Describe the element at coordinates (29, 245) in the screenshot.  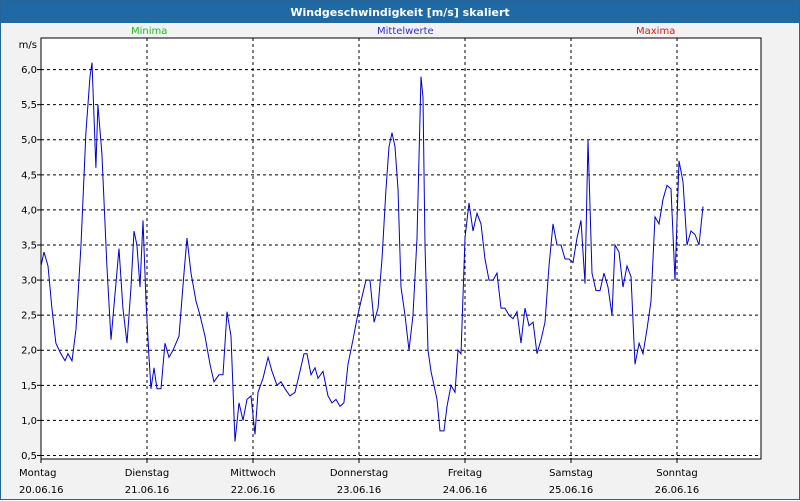
I see `y-tick-label: 3,5` at that location.